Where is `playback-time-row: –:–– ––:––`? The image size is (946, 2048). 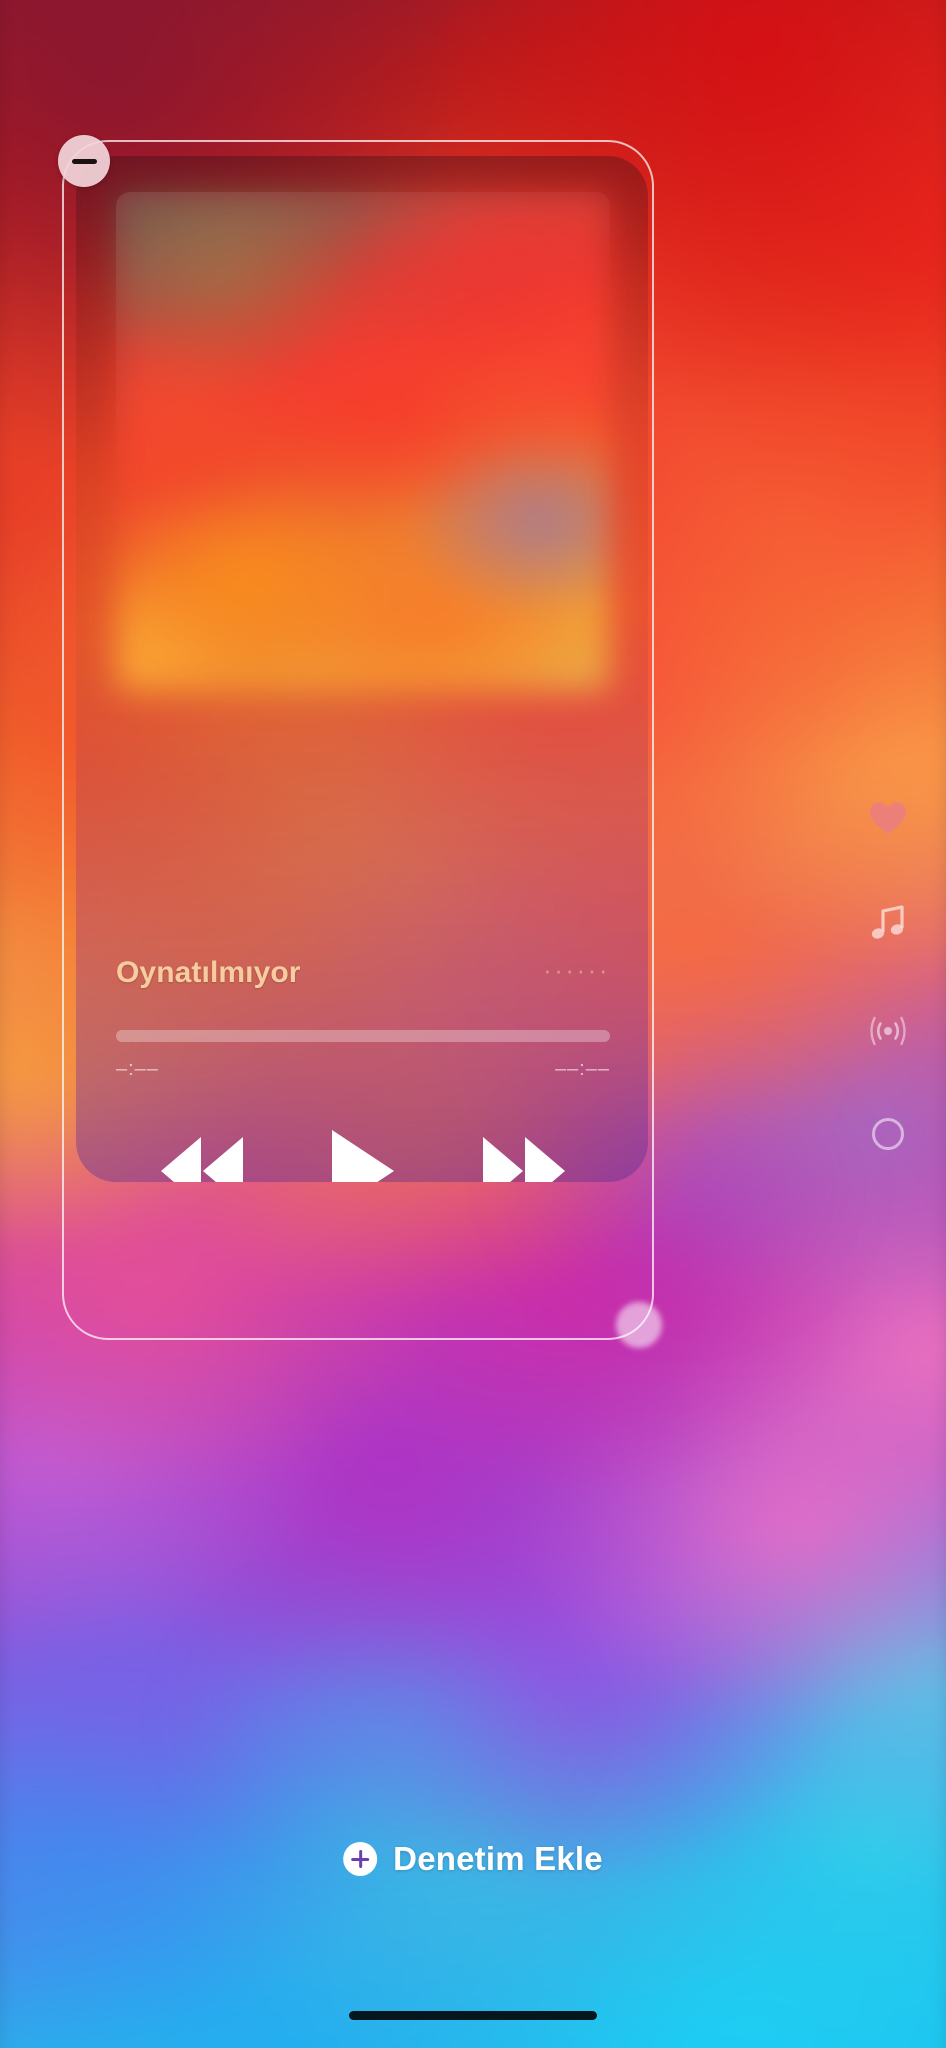
playback-time-row: –:–– ––:–– is located at coordinates (363, 1069).